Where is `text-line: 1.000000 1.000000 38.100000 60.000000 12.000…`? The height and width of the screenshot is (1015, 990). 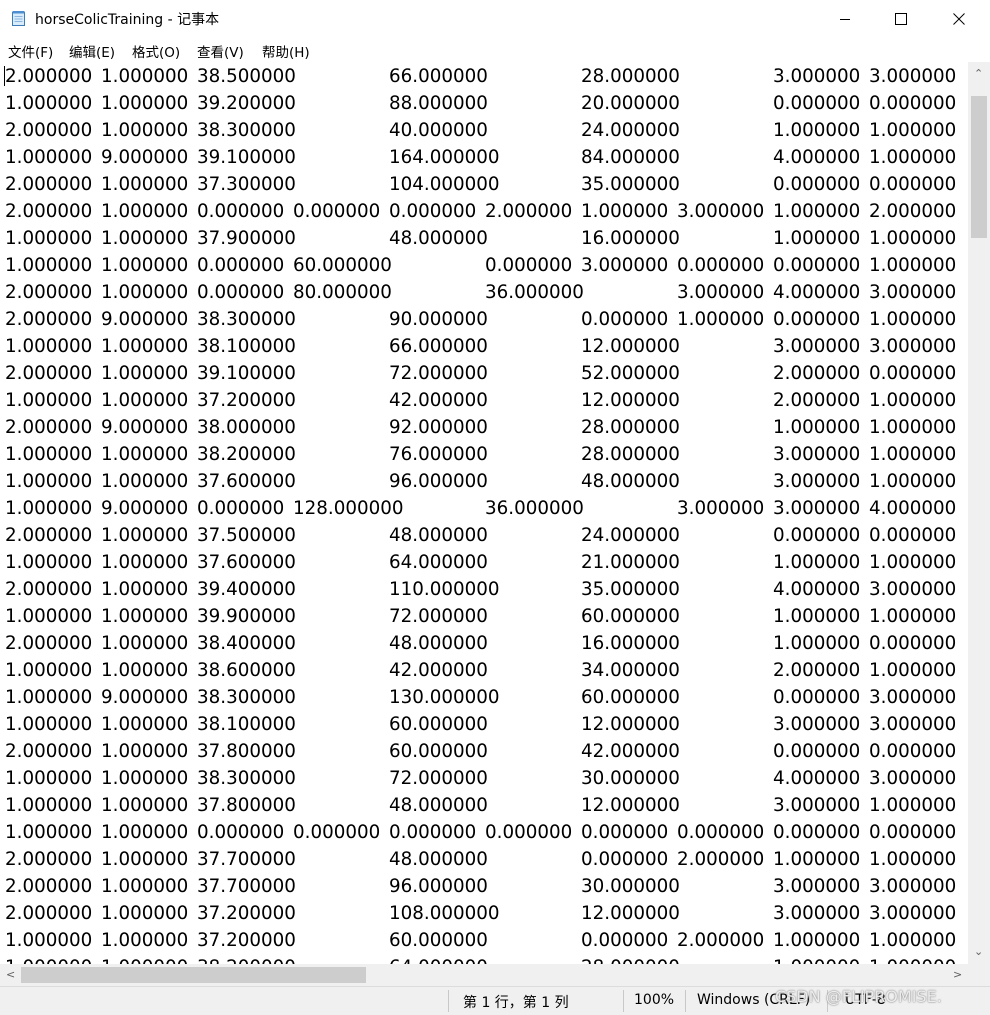
text-line: 1.000000 1.000000 38.100000 60.000000 12.000… is located at coordinates (484, 724).